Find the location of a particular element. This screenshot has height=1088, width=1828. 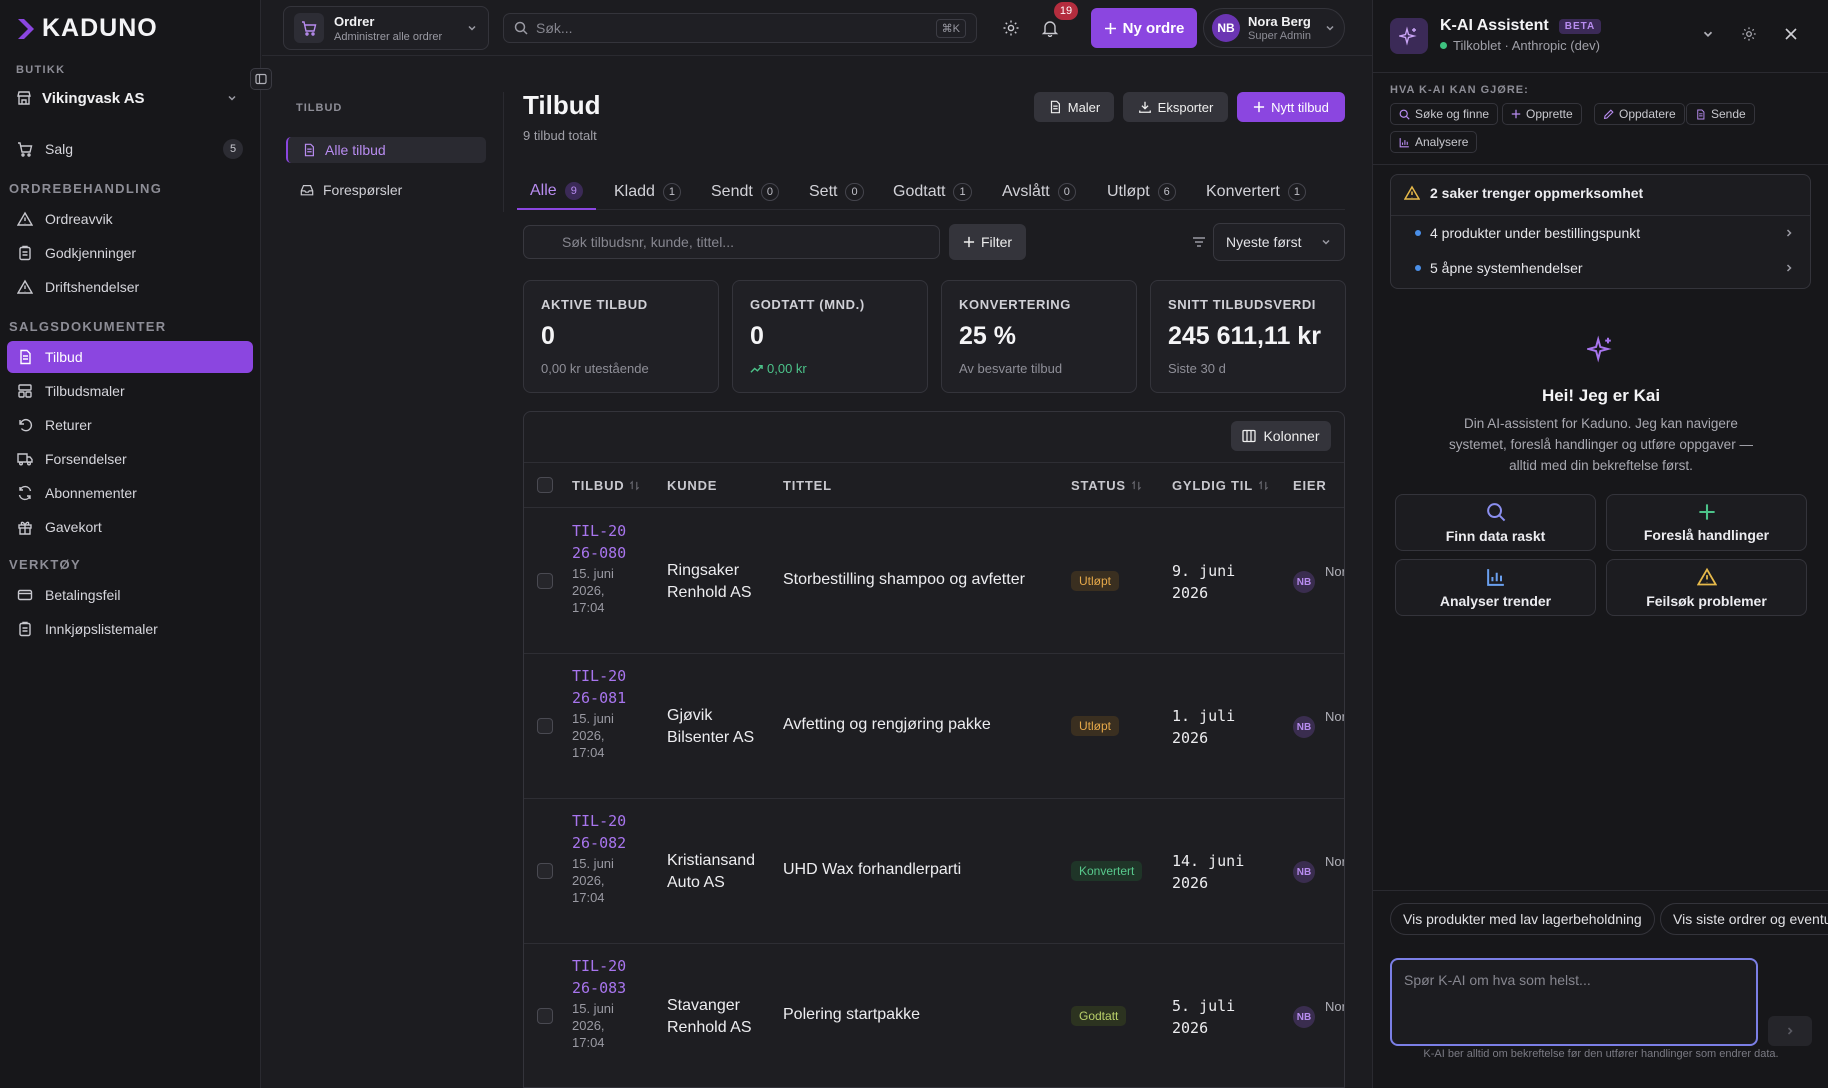

attention-item-label: 5 åpne systemhendelser is located at coordinates (1506, 268).